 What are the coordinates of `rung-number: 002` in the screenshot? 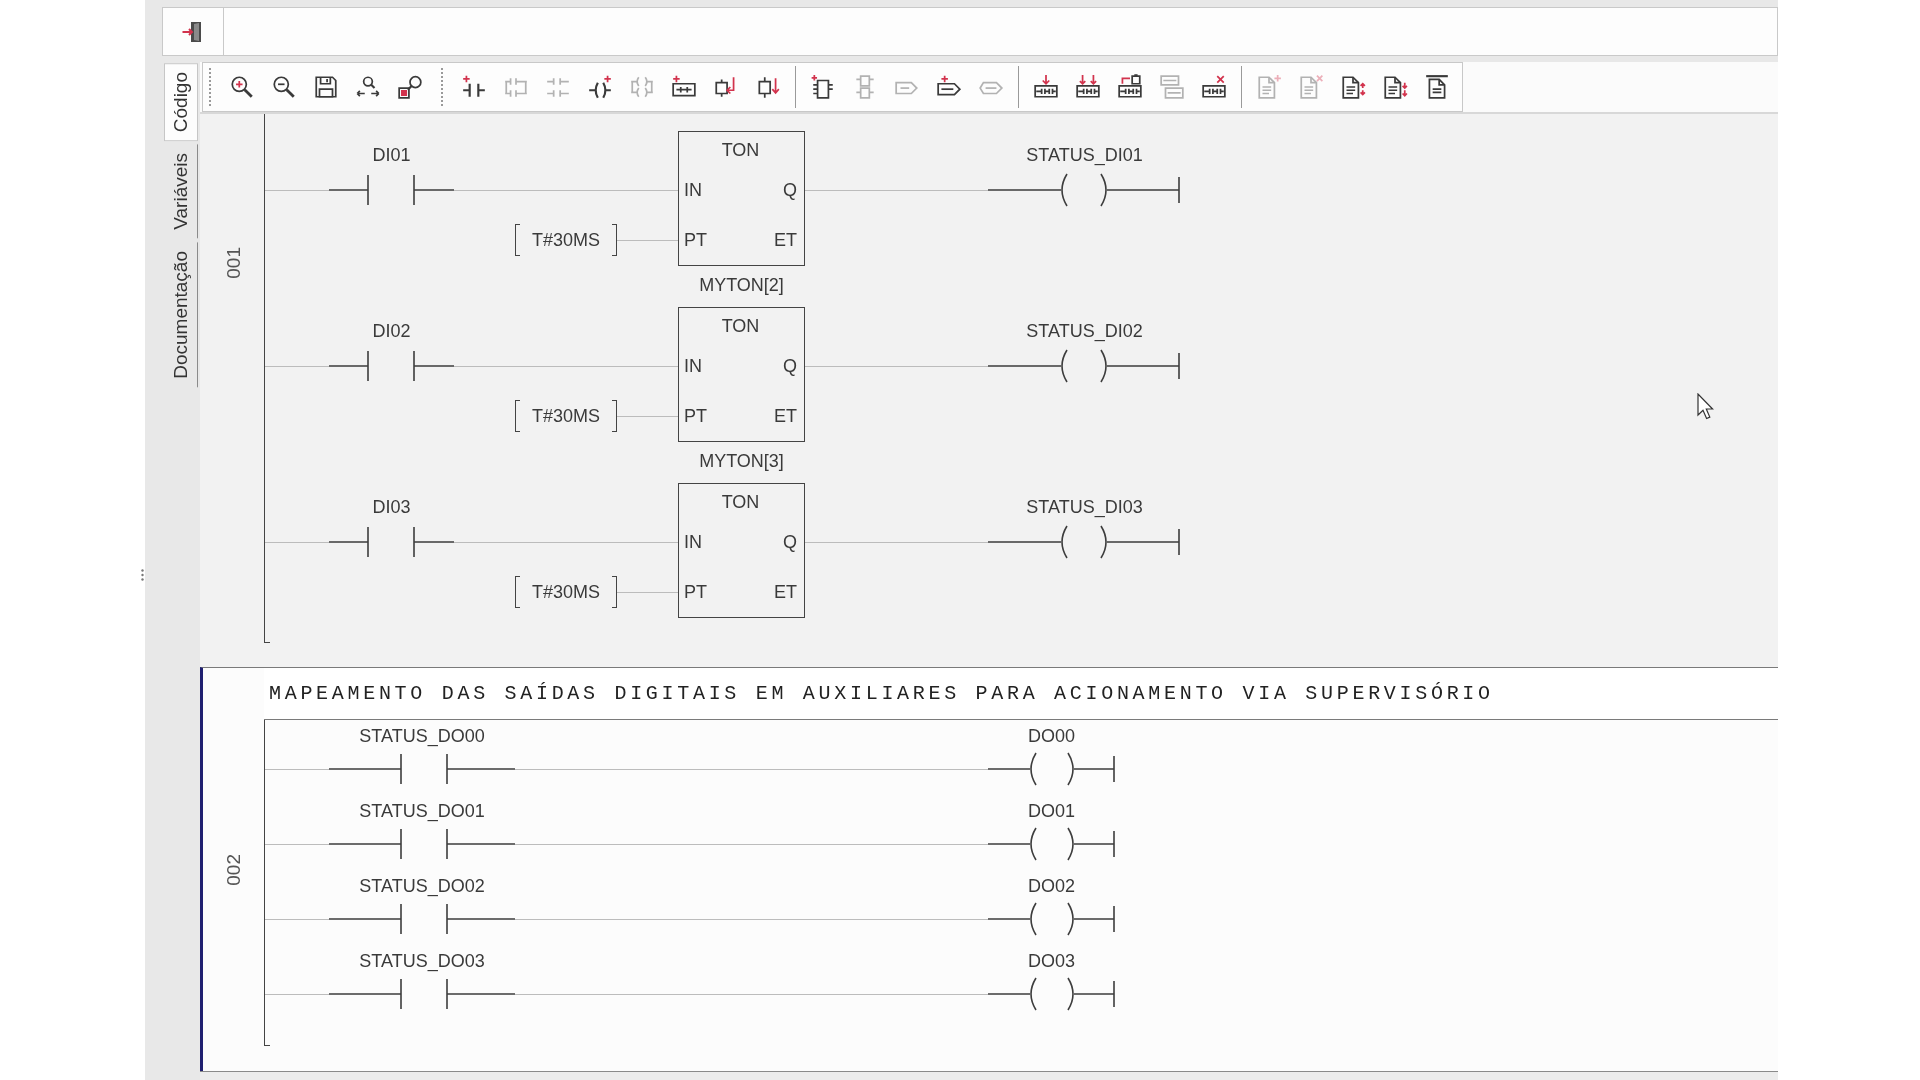 It's located at (233, 869).